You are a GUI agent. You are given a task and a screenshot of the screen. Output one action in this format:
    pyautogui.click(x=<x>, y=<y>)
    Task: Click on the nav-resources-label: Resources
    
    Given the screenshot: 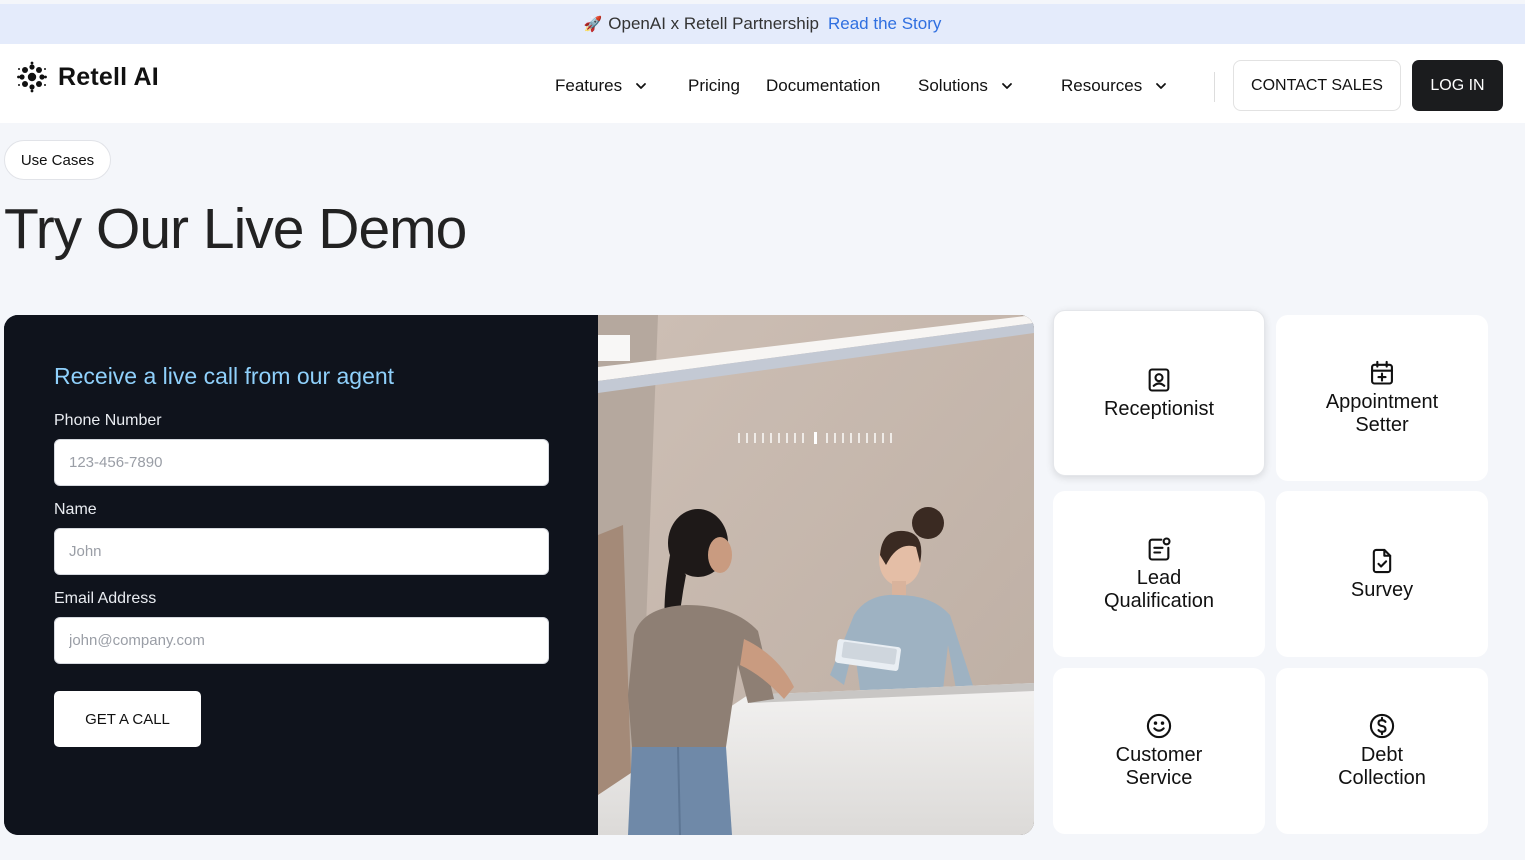 What is the action you would take?
    pyautogui.click(x=1102, y=85)
    